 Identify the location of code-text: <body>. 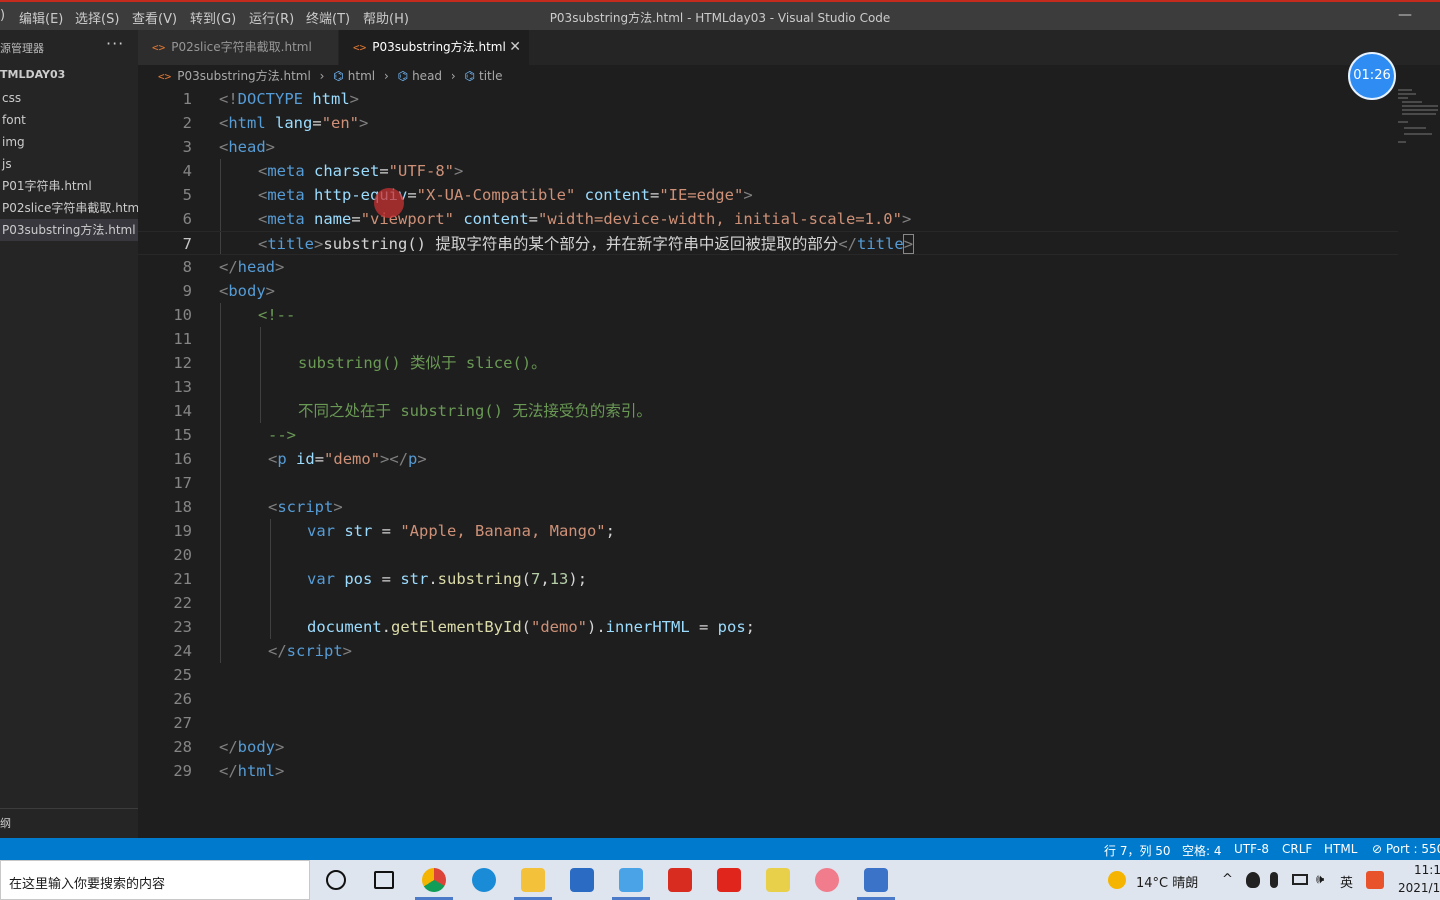
(247, 291).